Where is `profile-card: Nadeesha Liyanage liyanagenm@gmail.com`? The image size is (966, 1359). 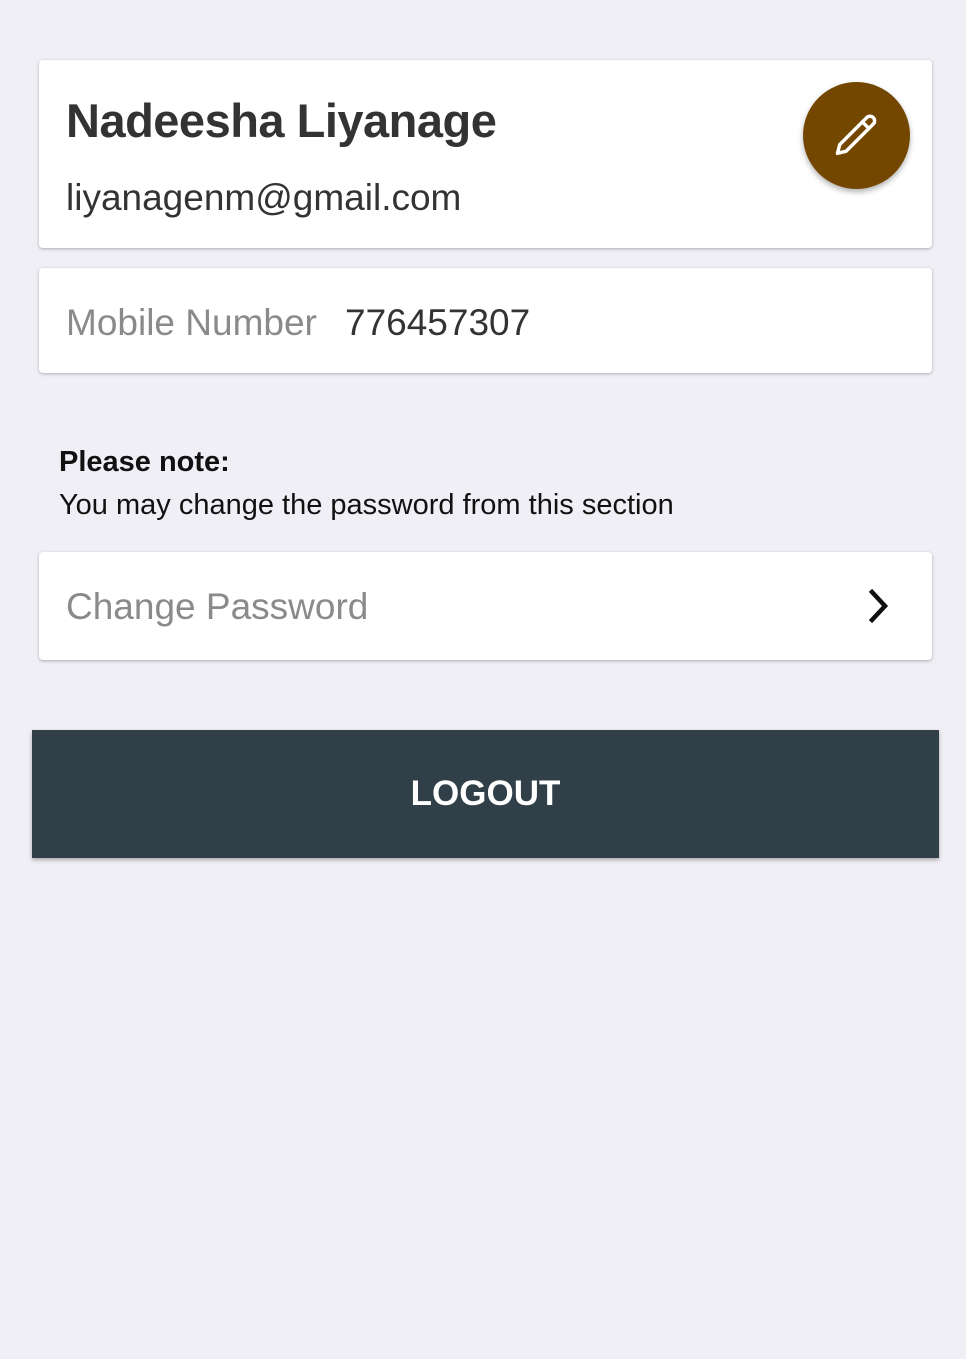
profile-card: Nadeesha Liyanage liyanagenm@gmail.com is located at coordinates (485, 154).